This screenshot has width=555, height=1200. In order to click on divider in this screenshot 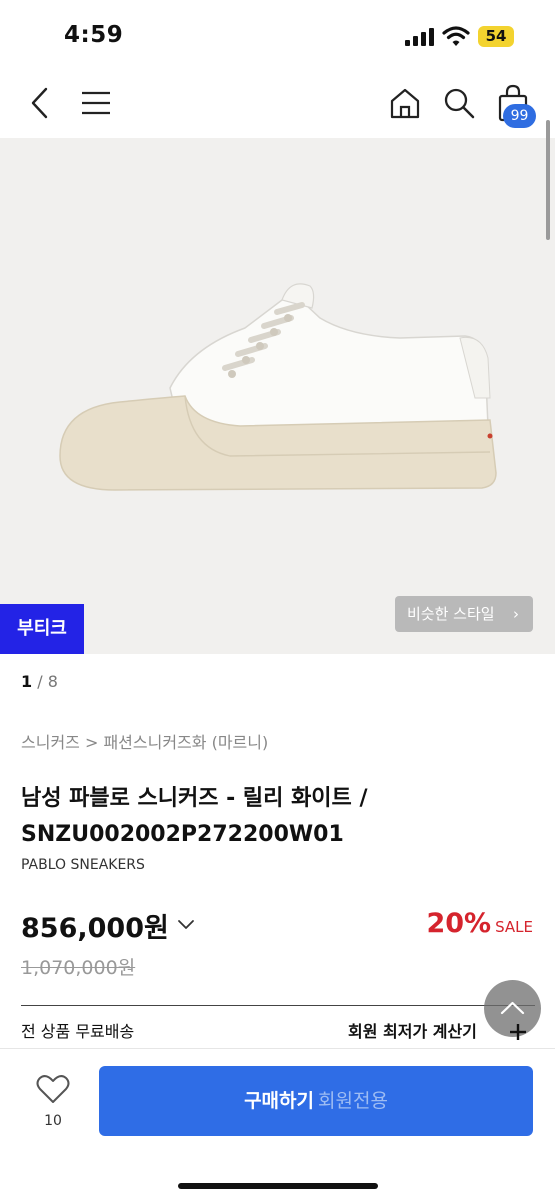, I will do `click(278, 1005)`.